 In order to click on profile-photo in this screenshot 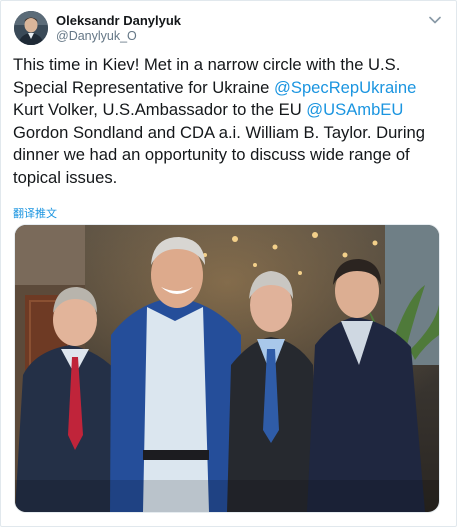, I will do `click(31, 28)`.